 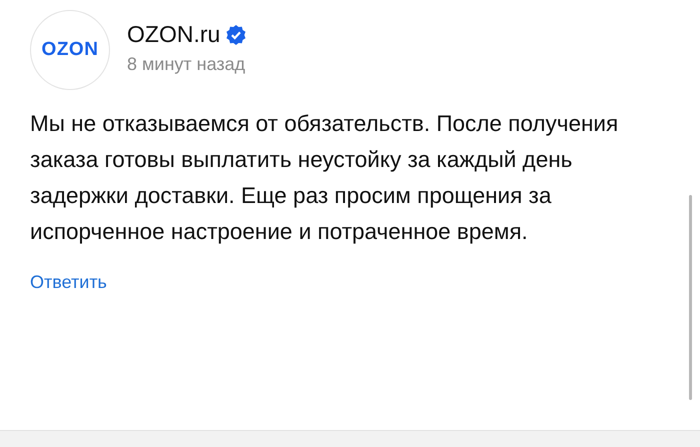 I want to click on avatar-logo-text: OZON, so click(x=70, y=50).